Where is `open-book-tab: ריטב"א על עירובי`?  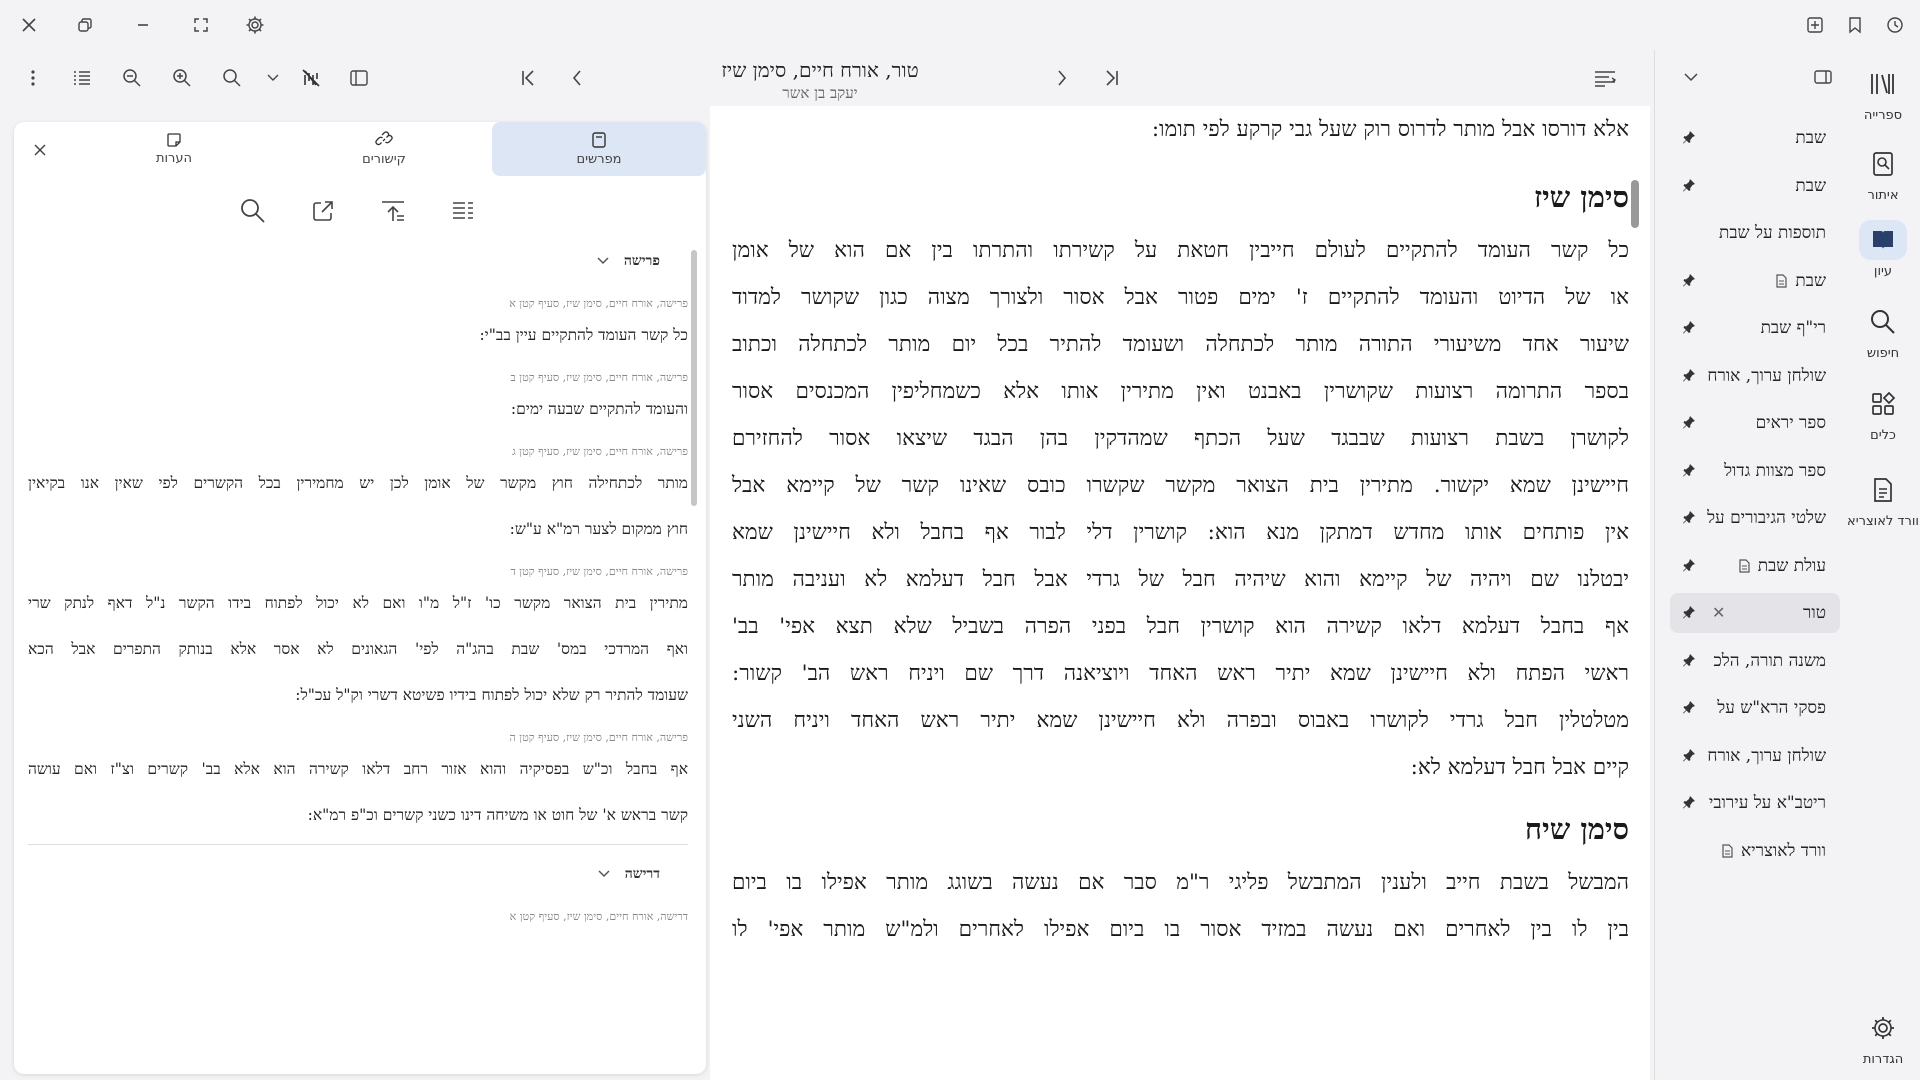 open-book-tab: ריטב"א על עירובי is located at coordinates (1755, 803).